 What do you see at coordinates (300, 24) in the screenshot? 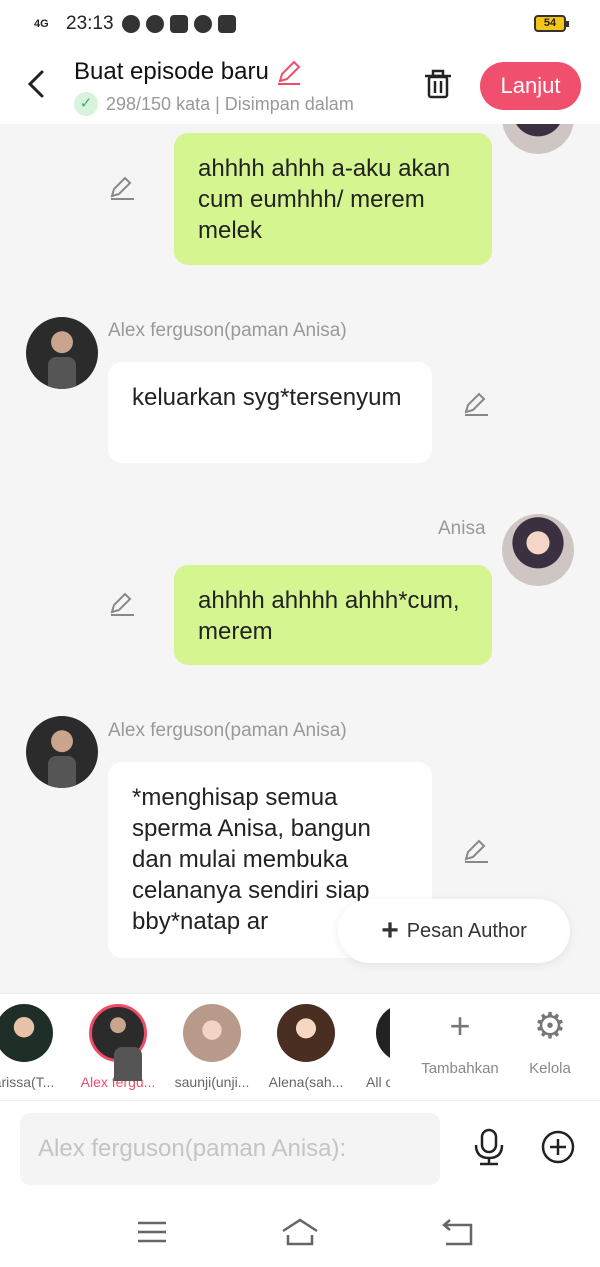
I see `status-bar: 4G 23:13 54` at bounding box center [300, 24].